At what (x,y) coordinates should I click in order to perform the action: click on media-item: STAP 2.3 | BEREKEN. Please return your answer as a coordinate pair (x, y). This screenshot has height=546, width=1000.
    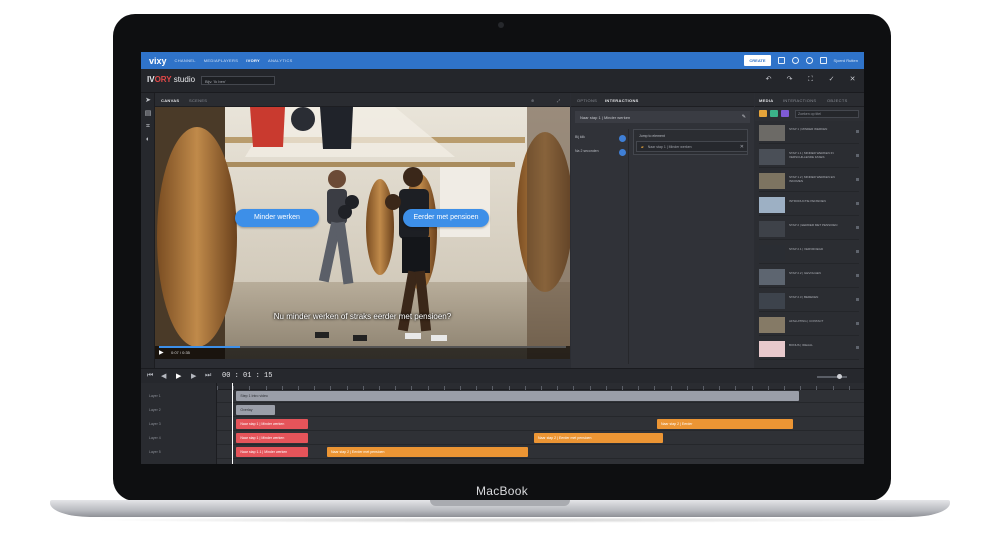
    Looking at the image, I should click on (809, 301).